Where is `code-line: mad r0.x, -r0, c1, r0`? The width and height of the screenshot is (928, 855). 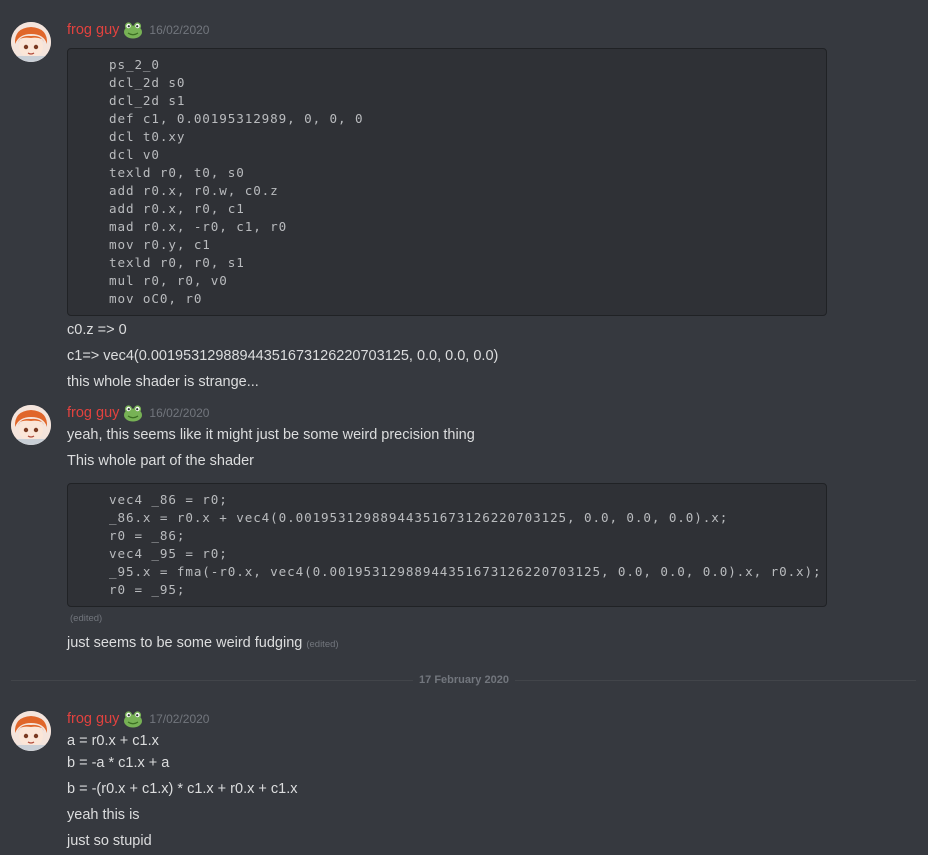
code-line: mad r0.x, -r0, c1, r0 is located at coordinates (198, 226).